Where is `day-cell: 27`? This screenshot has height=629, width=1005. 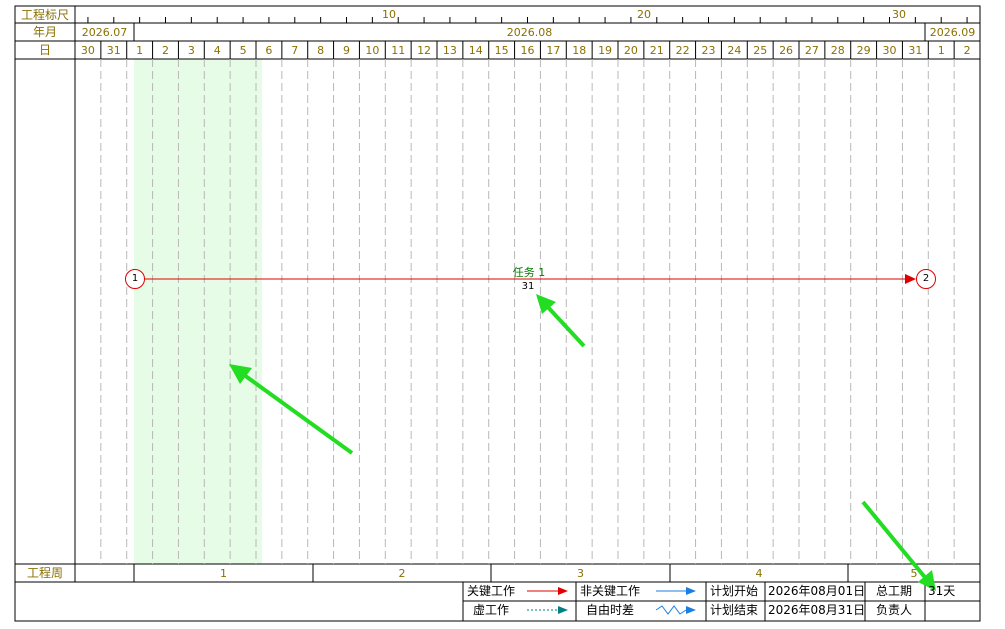 day-cell: 27 is located at coordinates (811, 50).